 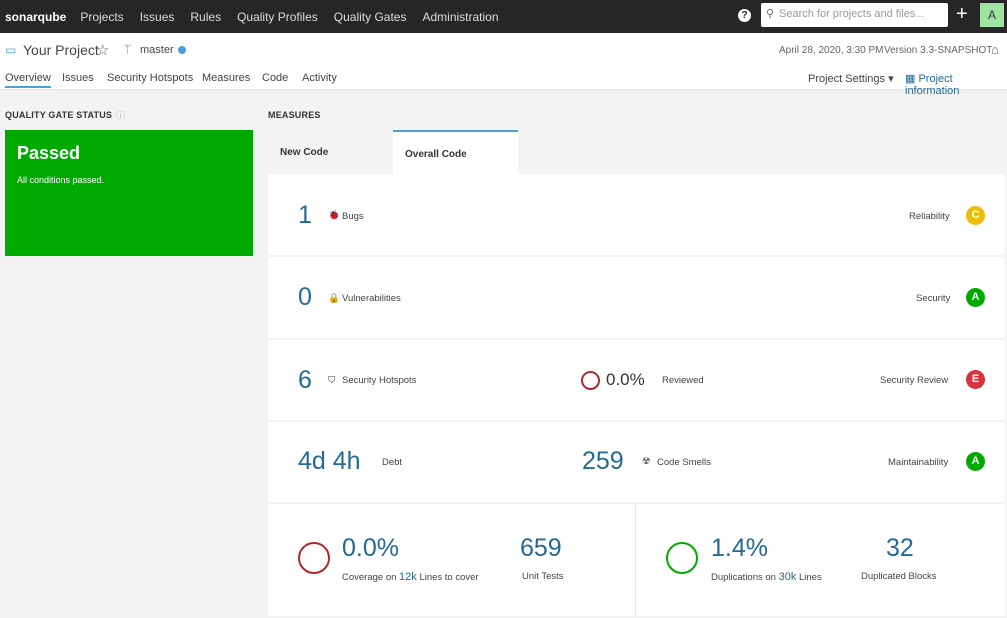 I want to click on reliability-rating: C, so click(x=975, y=215).